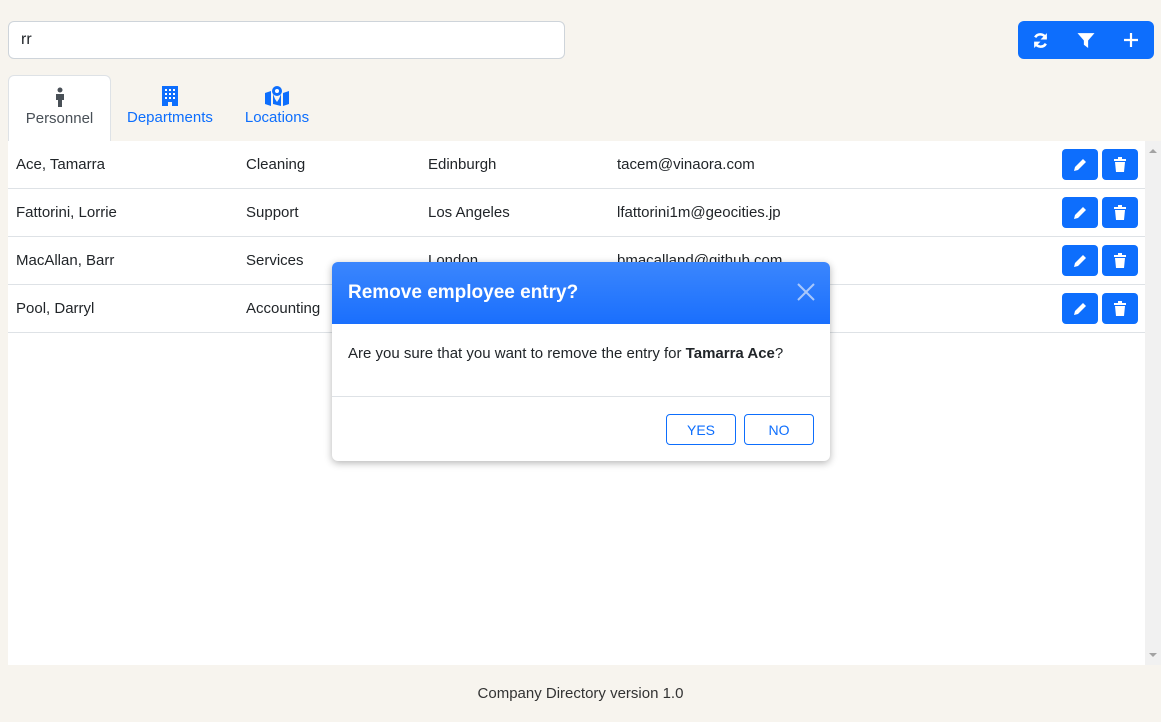 The width and height of the screenshot is (1161, 722). I want to click on tab-bar: Personnel Departments Locations, so click(166, 108).